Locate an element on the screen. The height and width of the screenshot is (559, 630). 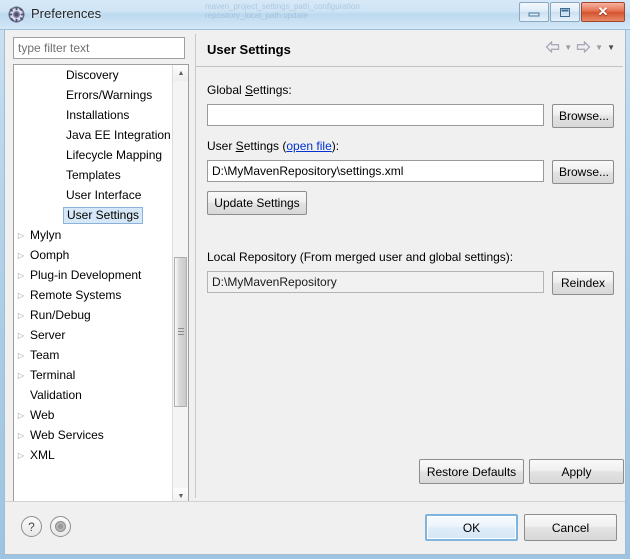
tree-item-label: Server is located at coordinates (48, 335).